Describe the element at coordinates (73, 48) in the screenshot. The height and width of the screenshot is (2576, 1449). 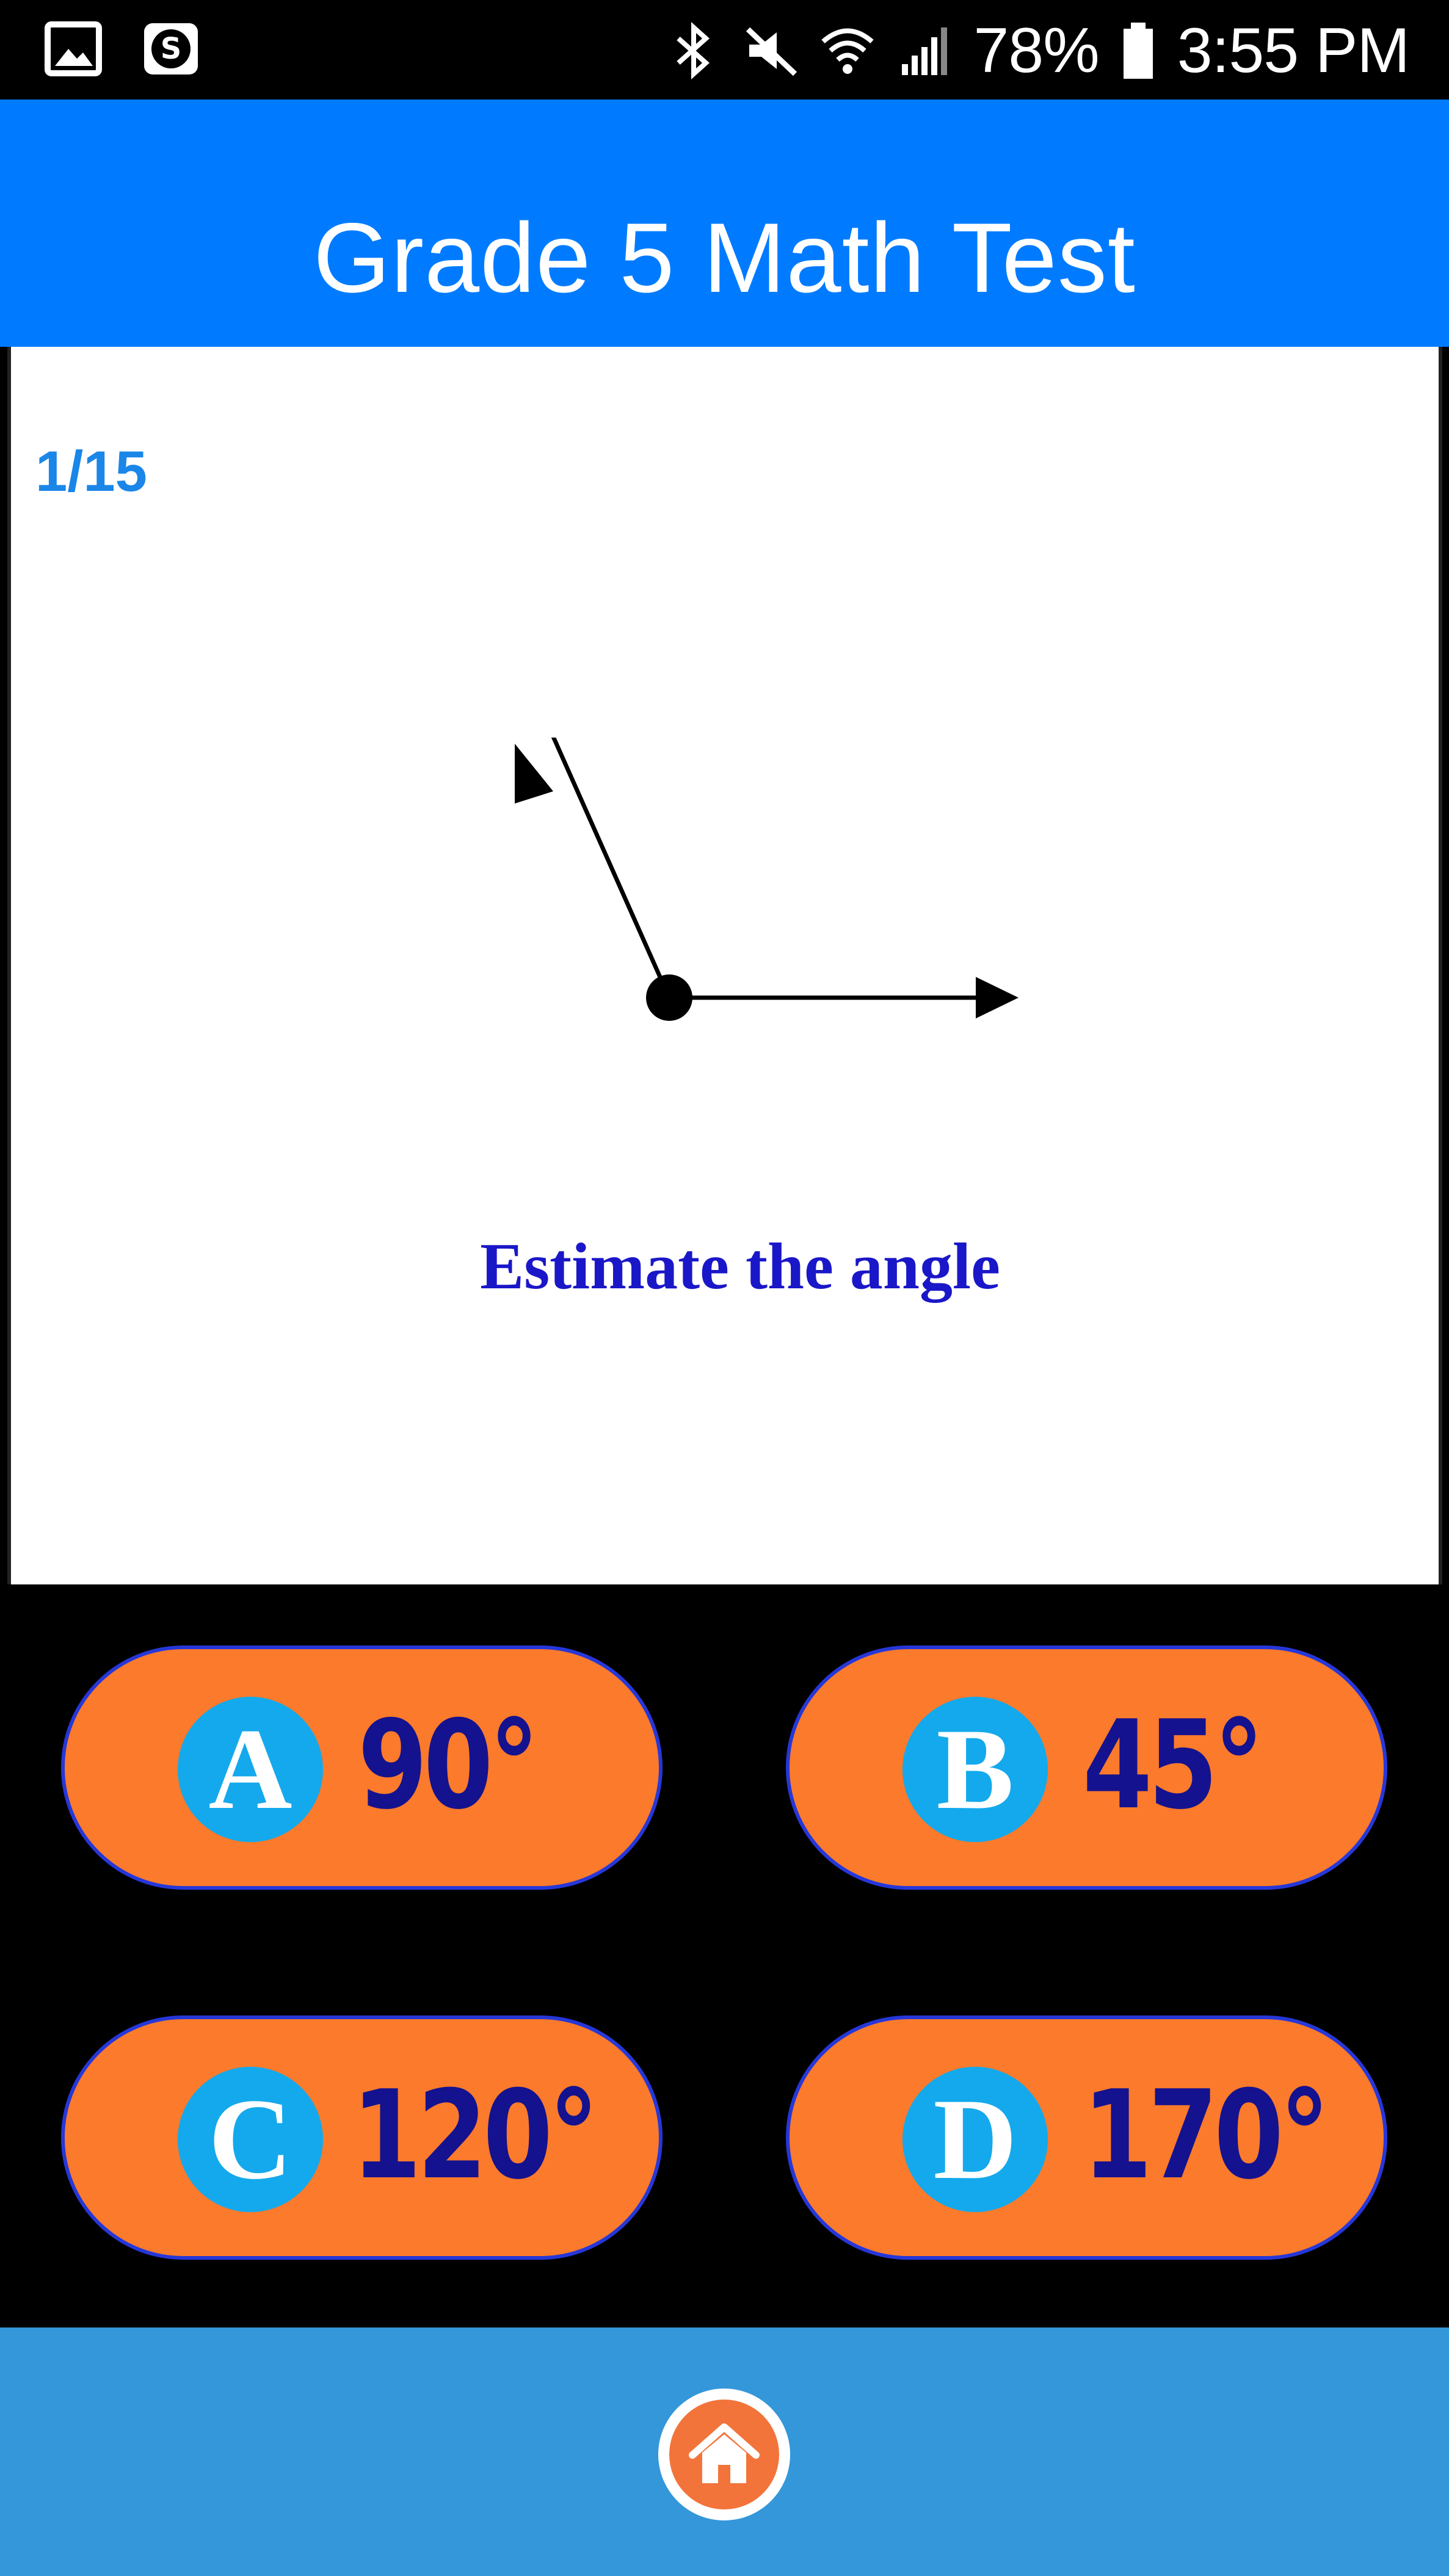
I see `gallery-icon` at that location.